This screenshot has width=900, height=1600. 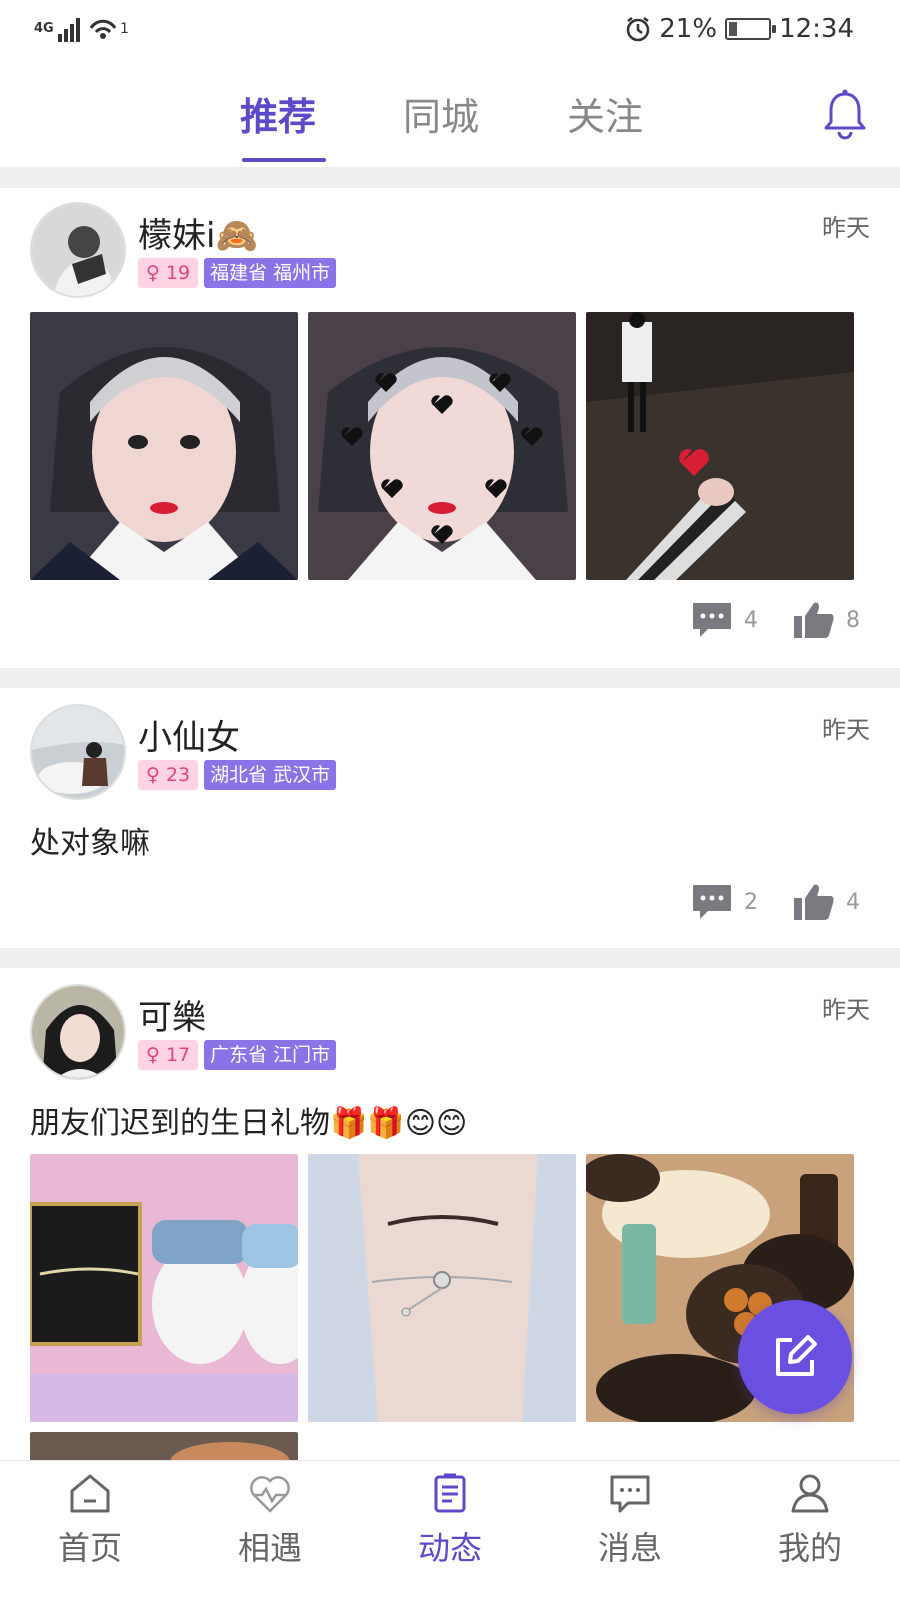 What do you see at coordinates (172, 1014) in the screenshot?
I see `username: 可樂` at bounding box center [172, 1014].